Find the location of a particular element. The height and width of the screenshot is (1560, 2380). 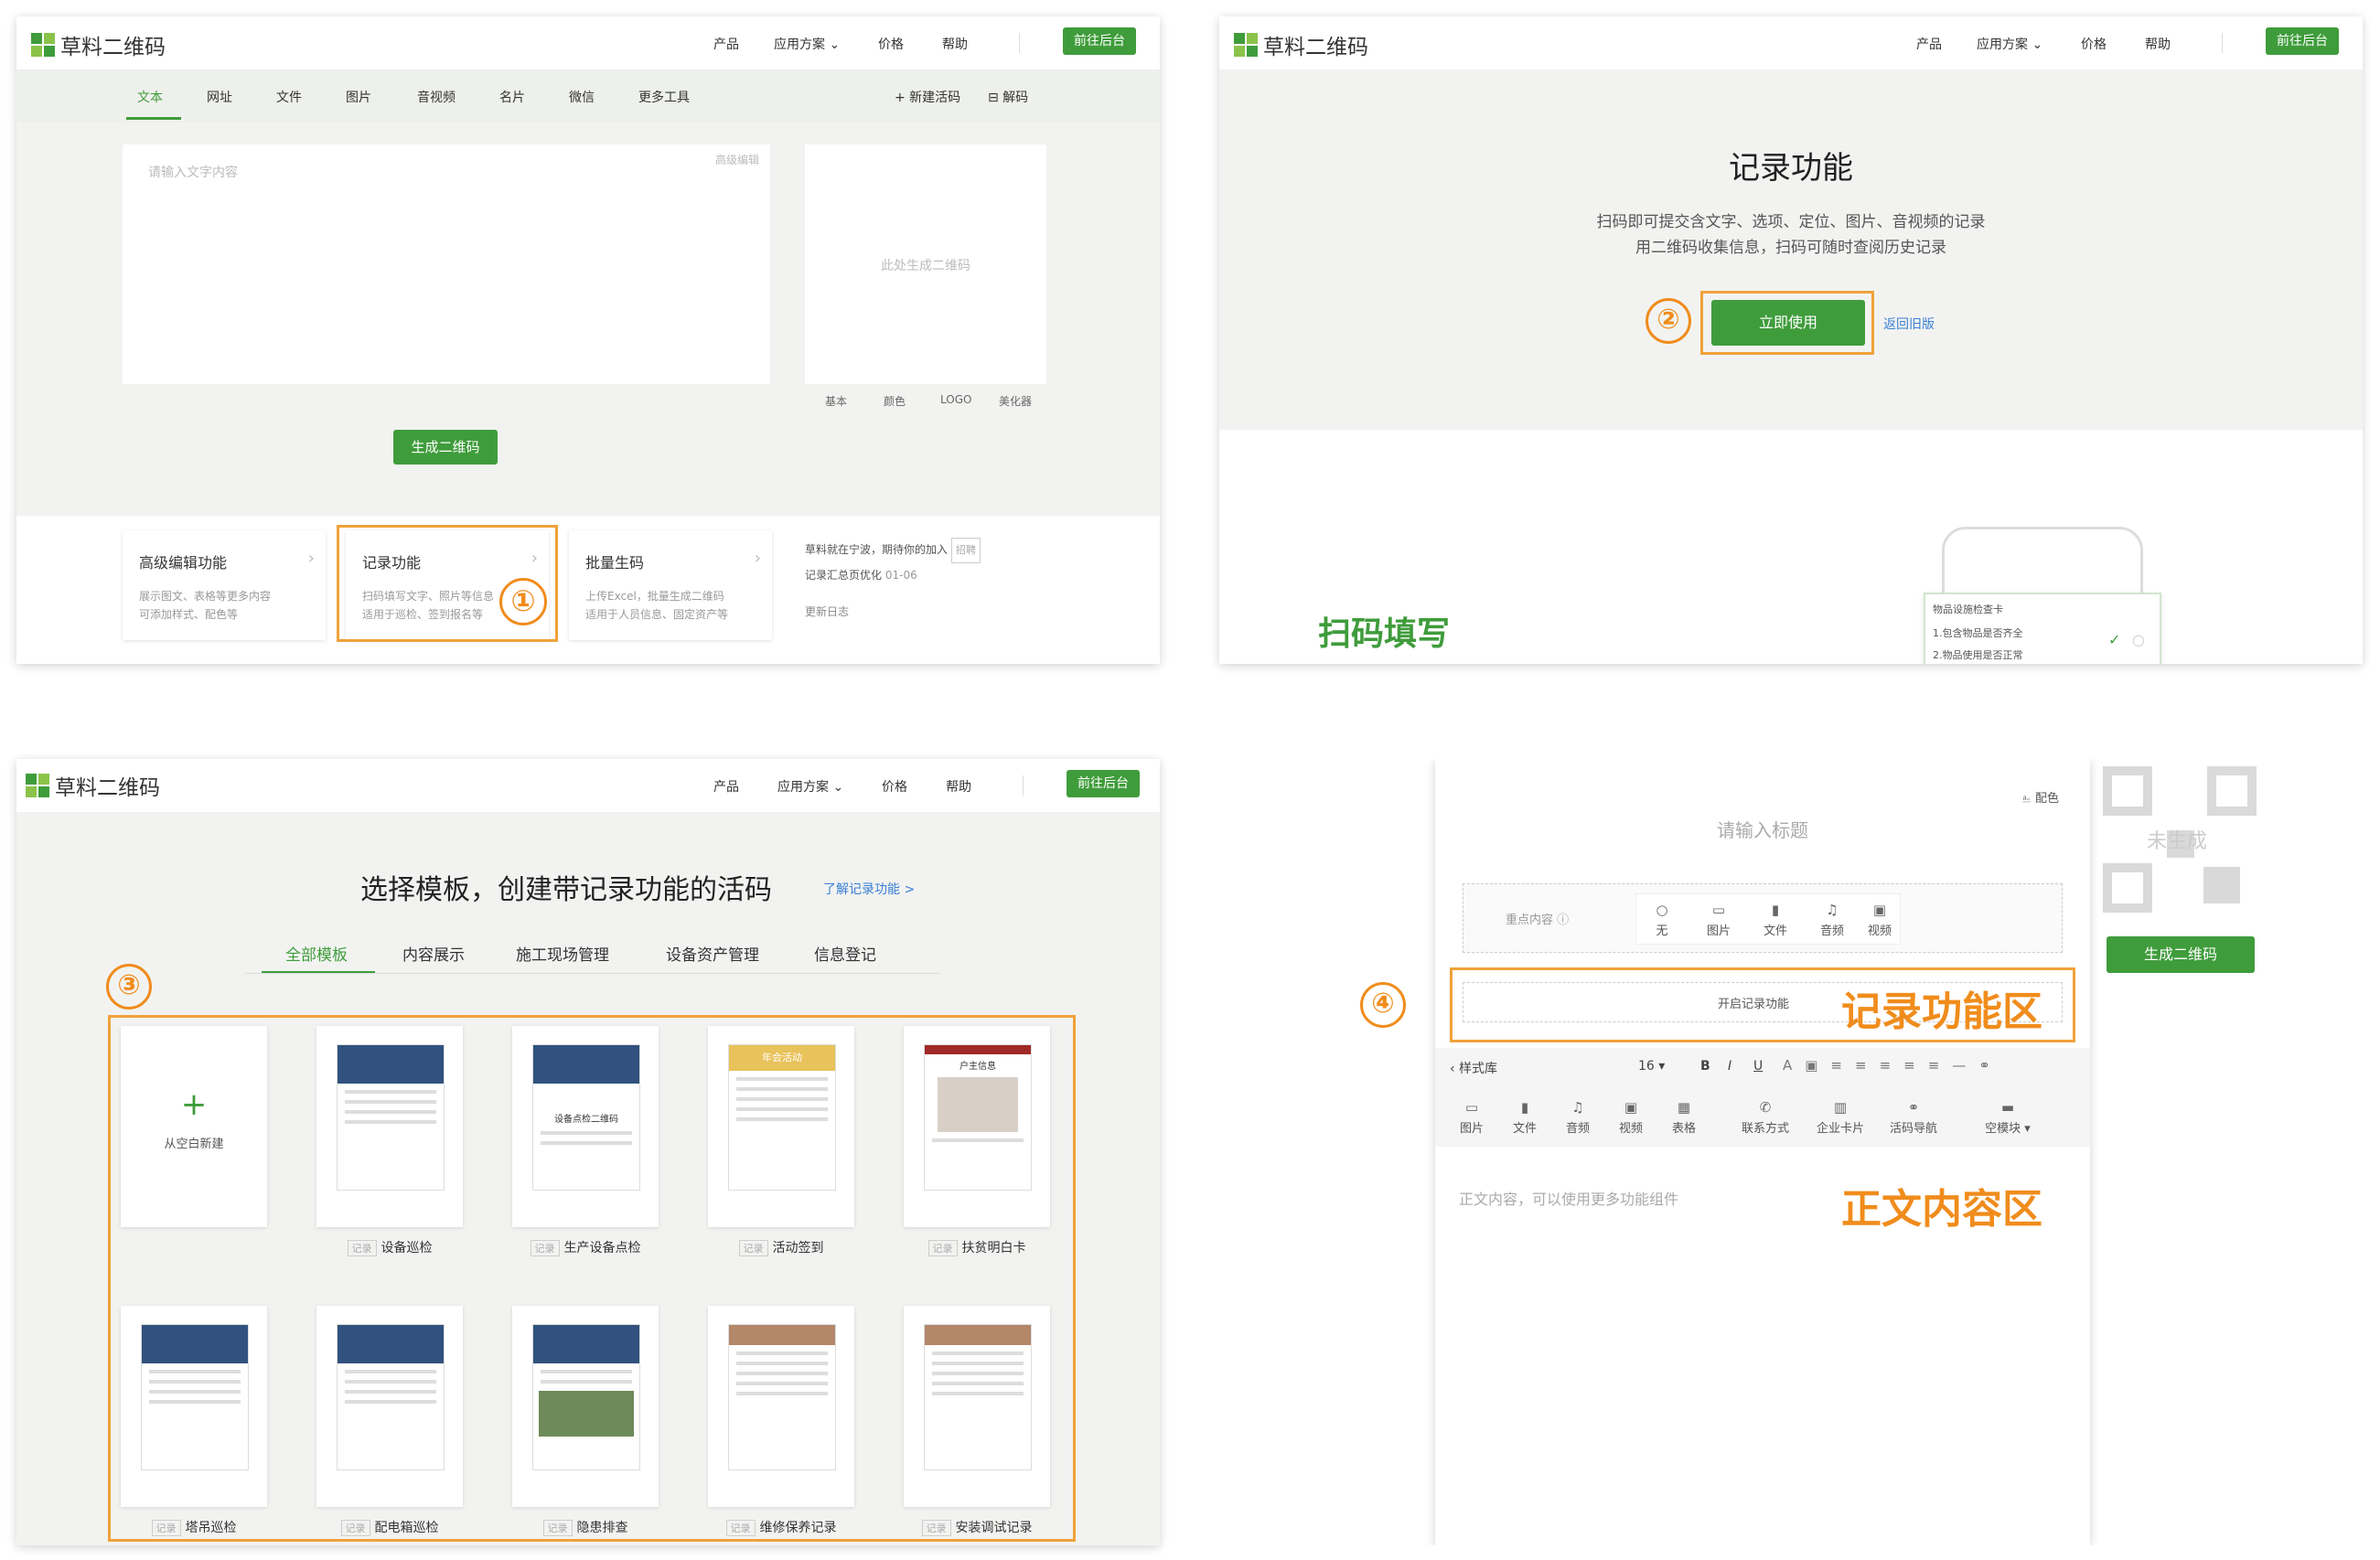

qr-tab-logo: LOGO is located at coordinates (955, 399).